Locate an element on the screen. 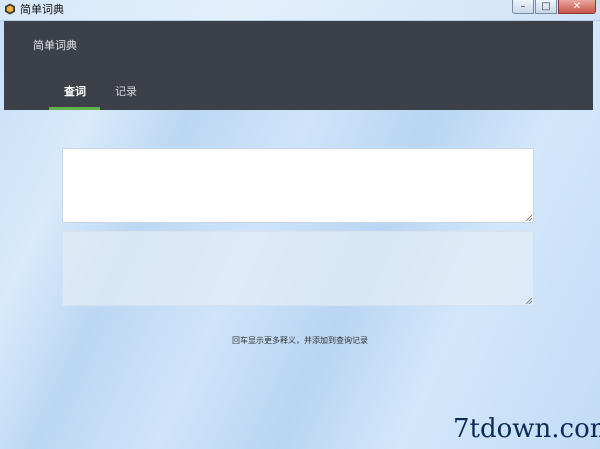 The image size is (600, 449). tab-history: 记录 is located at coordinates (126, 91).